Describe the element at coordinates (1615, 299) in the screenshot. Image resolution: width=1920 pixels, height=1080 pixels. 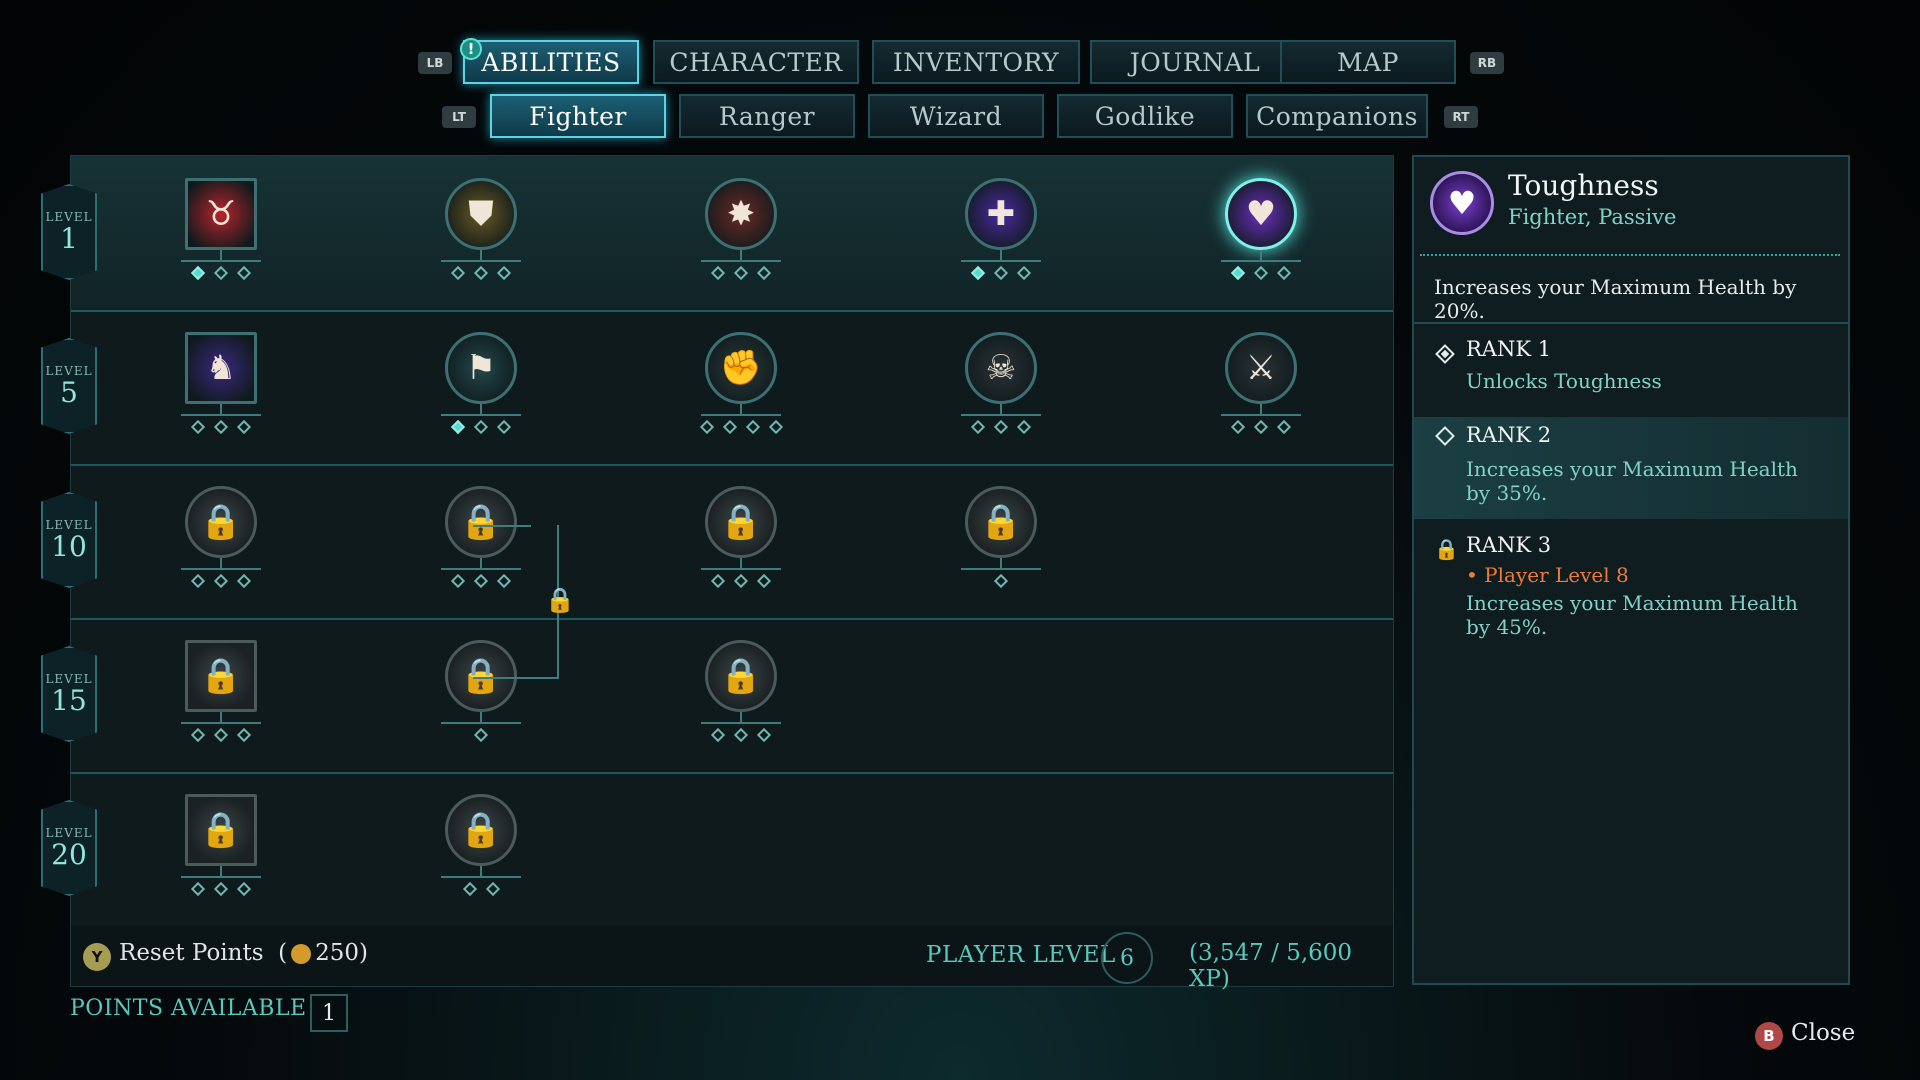
I see `ability-description: Increases your Maximum Health by 20%.` at that location.